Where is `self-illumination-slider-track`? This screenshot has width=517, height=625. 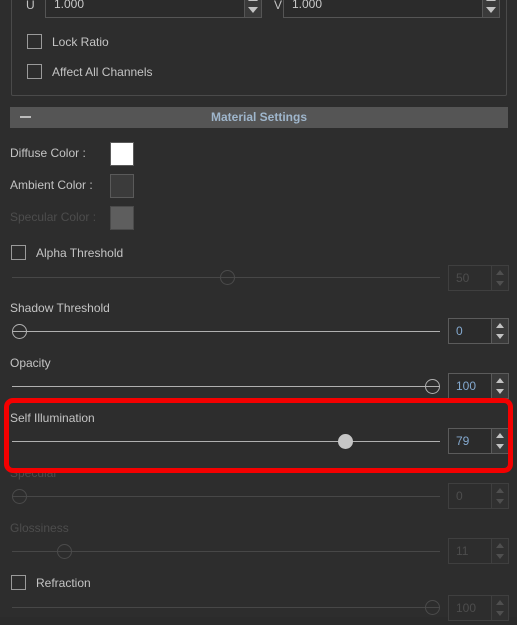
self-illumination-slider-track is located at coordinates (226, 441).